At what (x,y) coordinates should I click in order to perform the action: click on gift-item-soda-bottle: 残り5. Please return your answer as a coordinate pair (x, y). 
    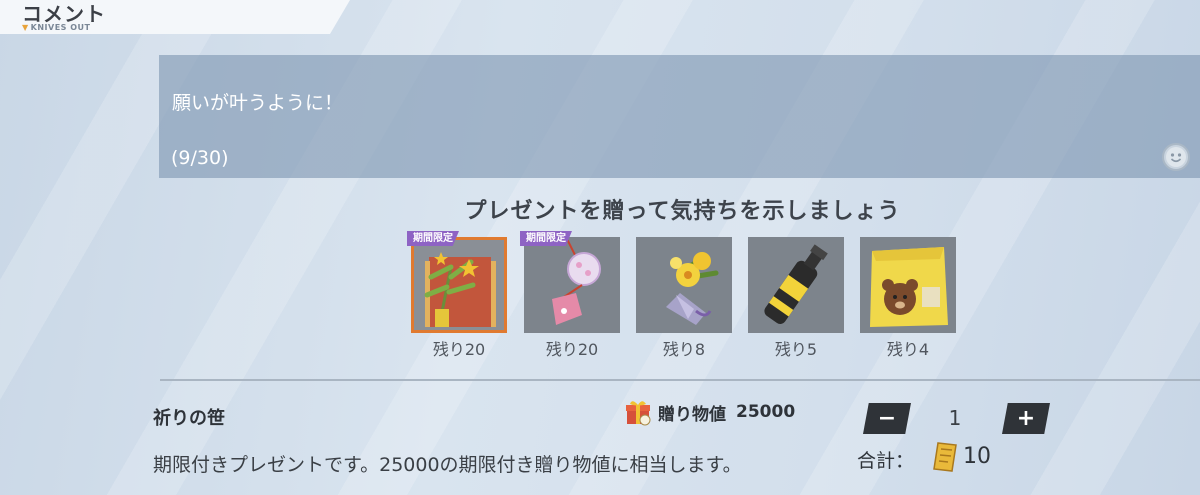
    Looking at the image, I should click on (796, 298).